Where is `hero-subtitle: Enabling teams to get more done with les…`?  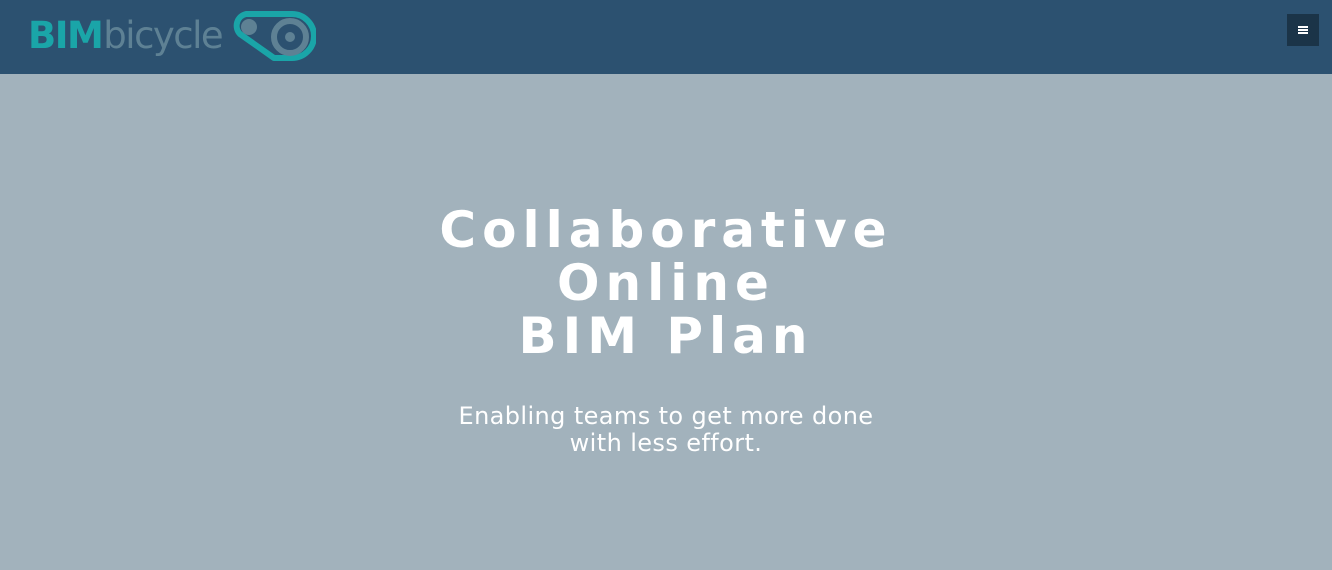 hero-subtitle: Enabling teams to get more done with les… is located at coordinates (666, 430).